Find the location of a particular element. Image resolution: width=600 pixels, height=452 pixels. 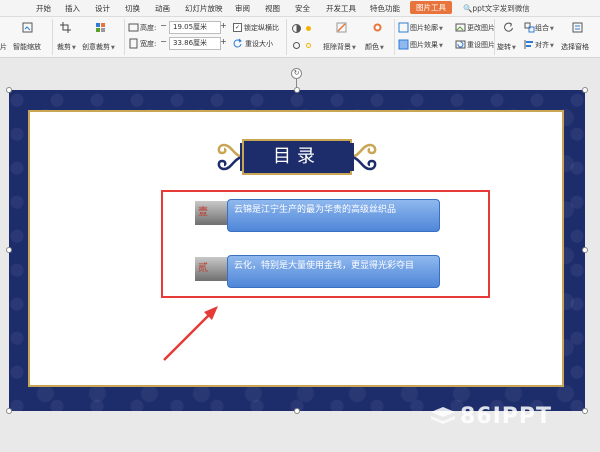

creative-crop-button: 创意裁剪▼ is located at coordinates (98, 47).